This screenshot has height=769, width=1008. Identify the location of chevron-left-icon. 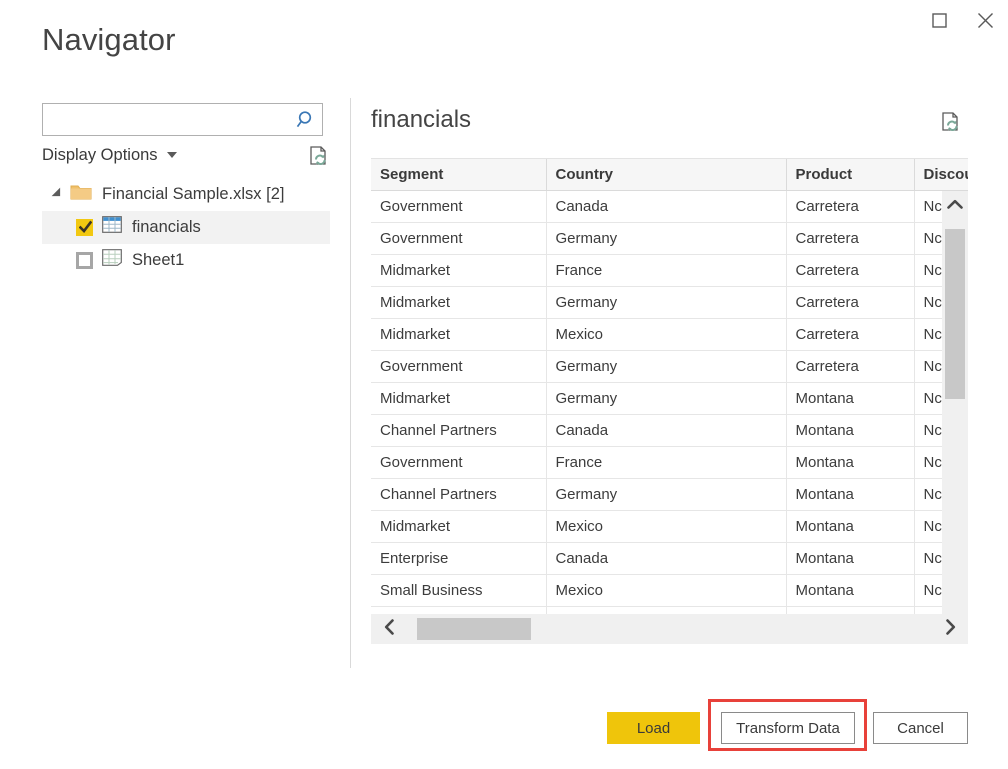
(389, 629).